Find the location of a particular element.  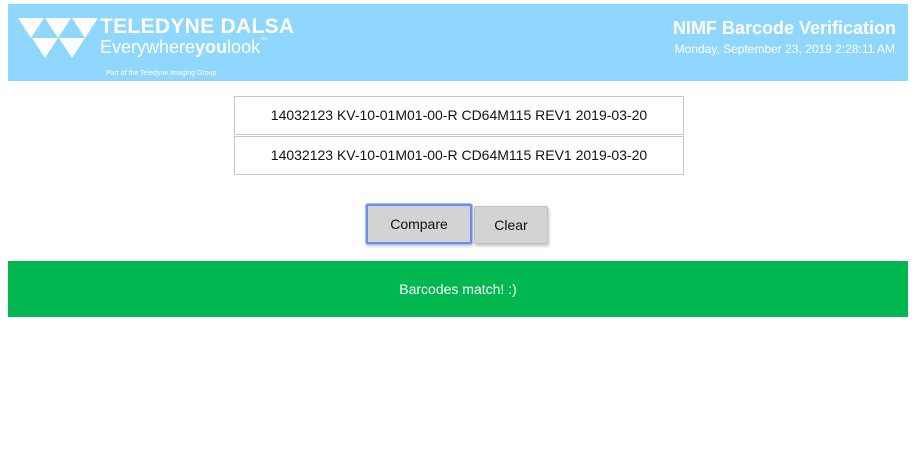

brand-group-text: Part of the Teledyne Imaging Group is located at coordinates (161, 73).